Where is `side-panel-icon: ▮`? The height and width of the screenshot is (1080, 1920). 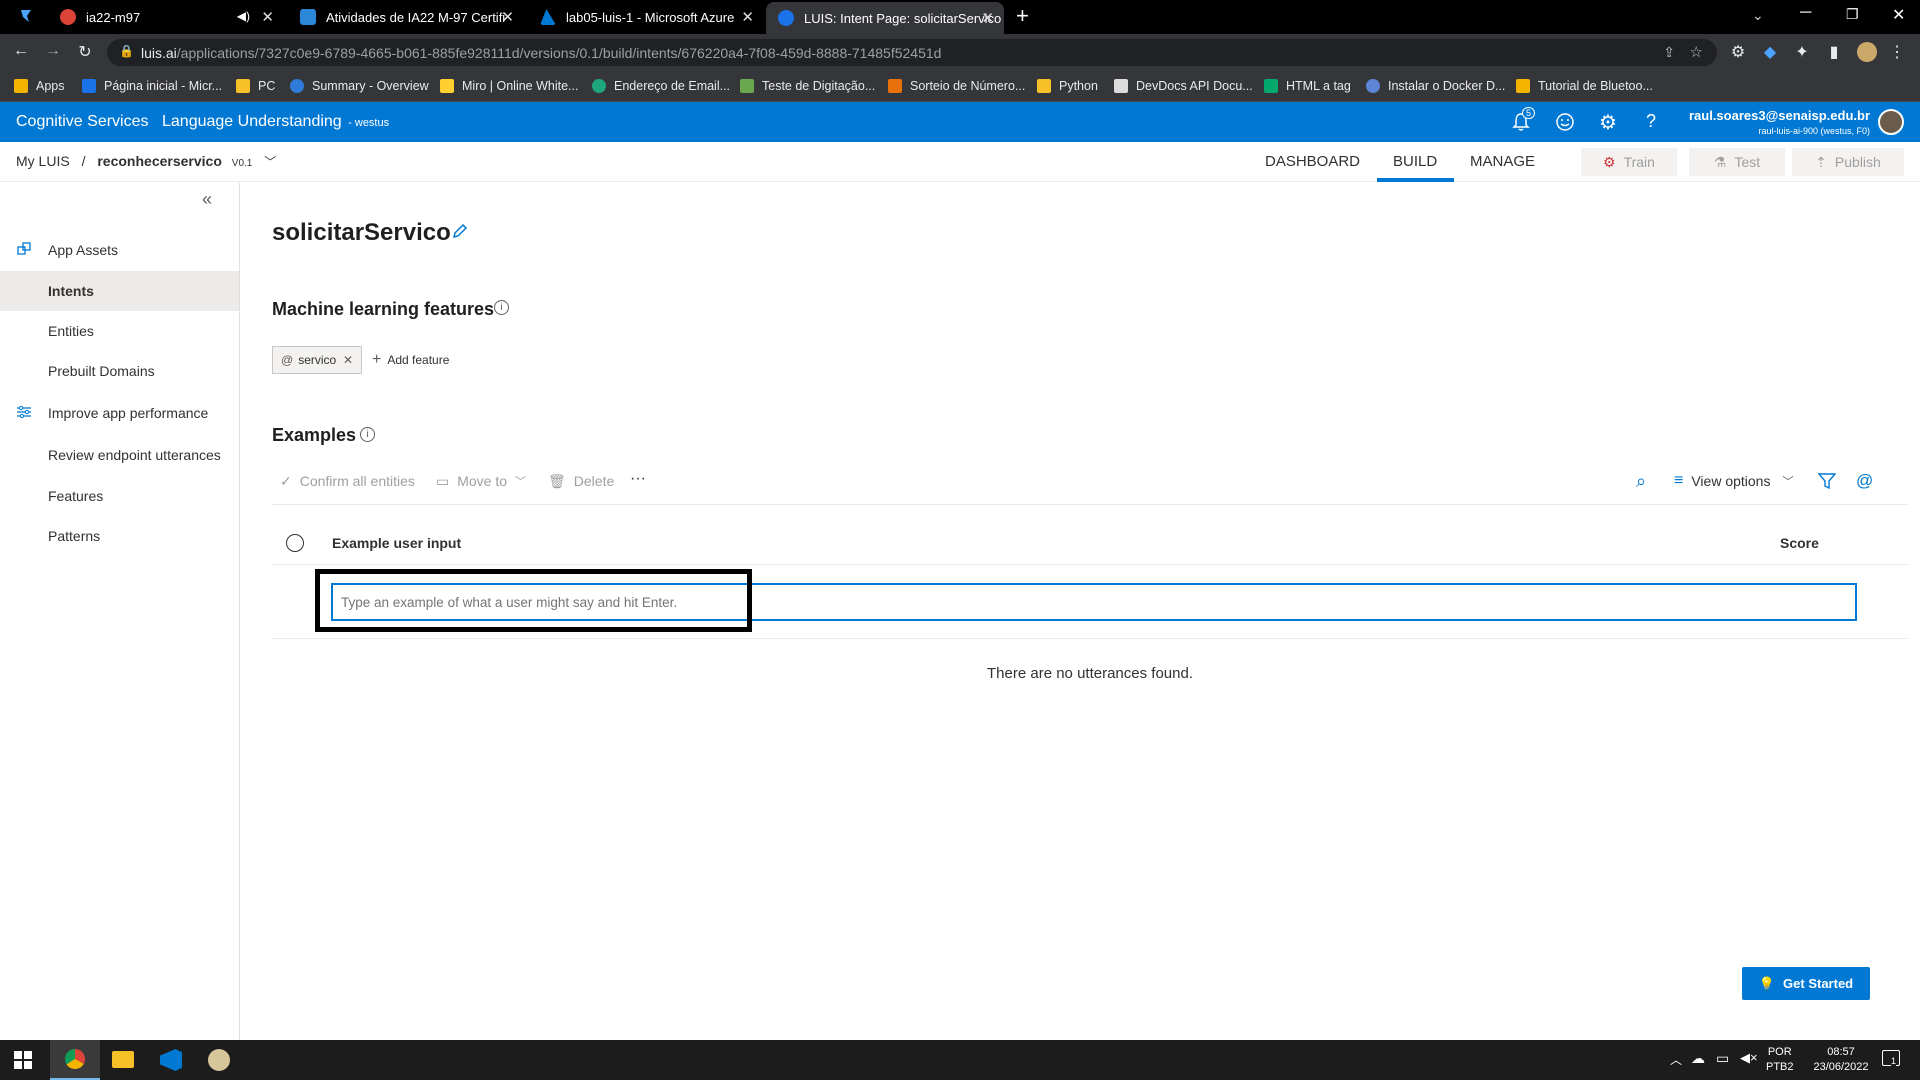
side-panel-icon: ▮ is located at coordinates (1834, 52).